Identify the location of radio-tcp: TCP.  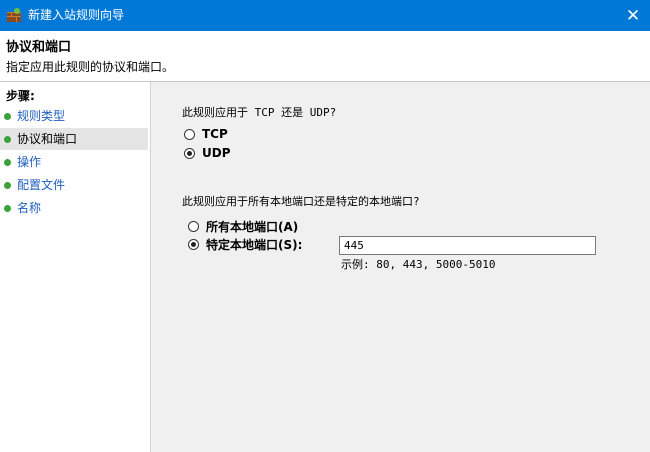
(206, 134).